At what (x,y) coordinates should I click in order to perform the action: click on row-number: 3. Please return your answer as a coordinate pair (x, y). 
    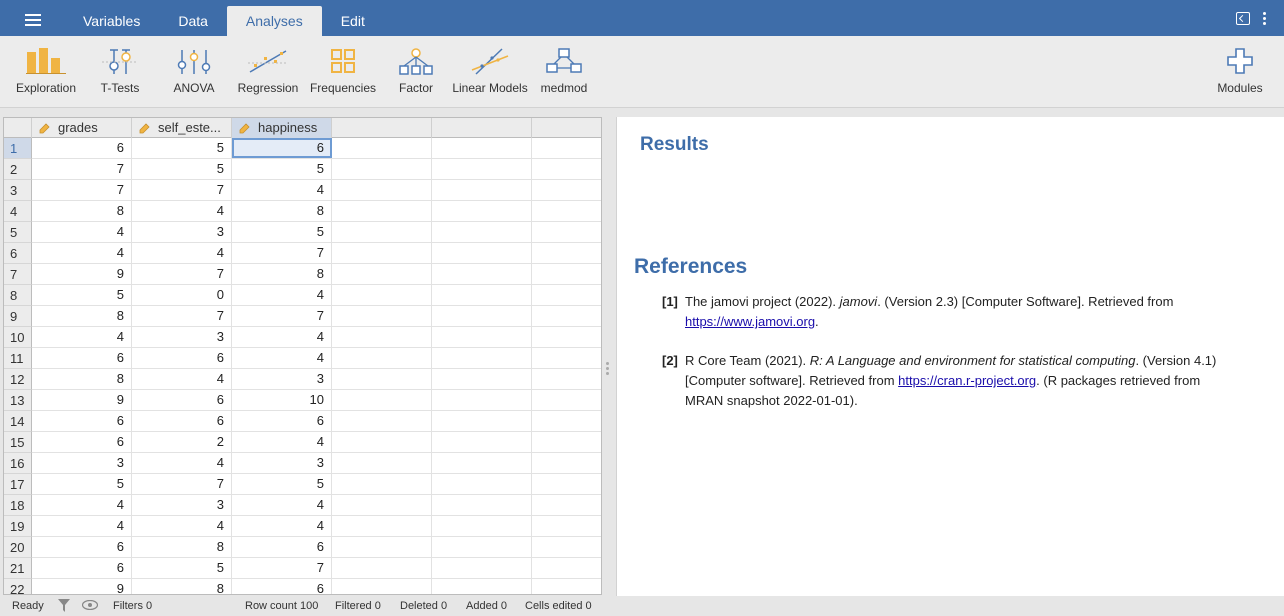
    Looking at the image, I should click on (18, 190).